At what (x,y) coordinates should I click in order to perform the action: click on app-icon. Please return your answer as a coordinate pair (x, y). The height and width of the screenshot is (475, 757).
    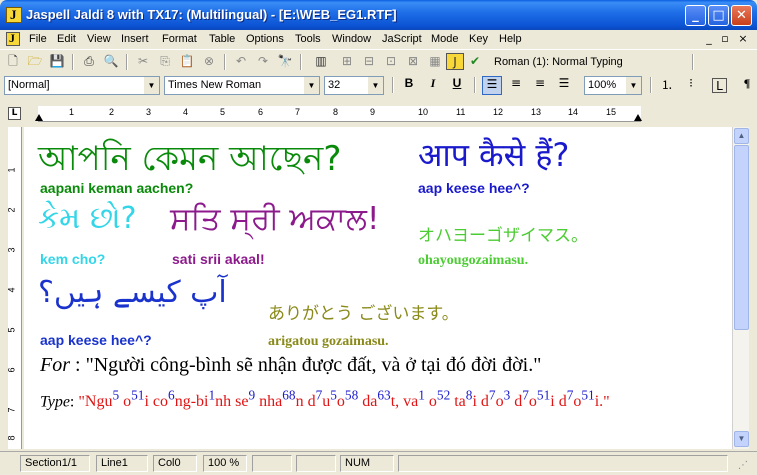
    Looking at the image, I should click on (14, 15).